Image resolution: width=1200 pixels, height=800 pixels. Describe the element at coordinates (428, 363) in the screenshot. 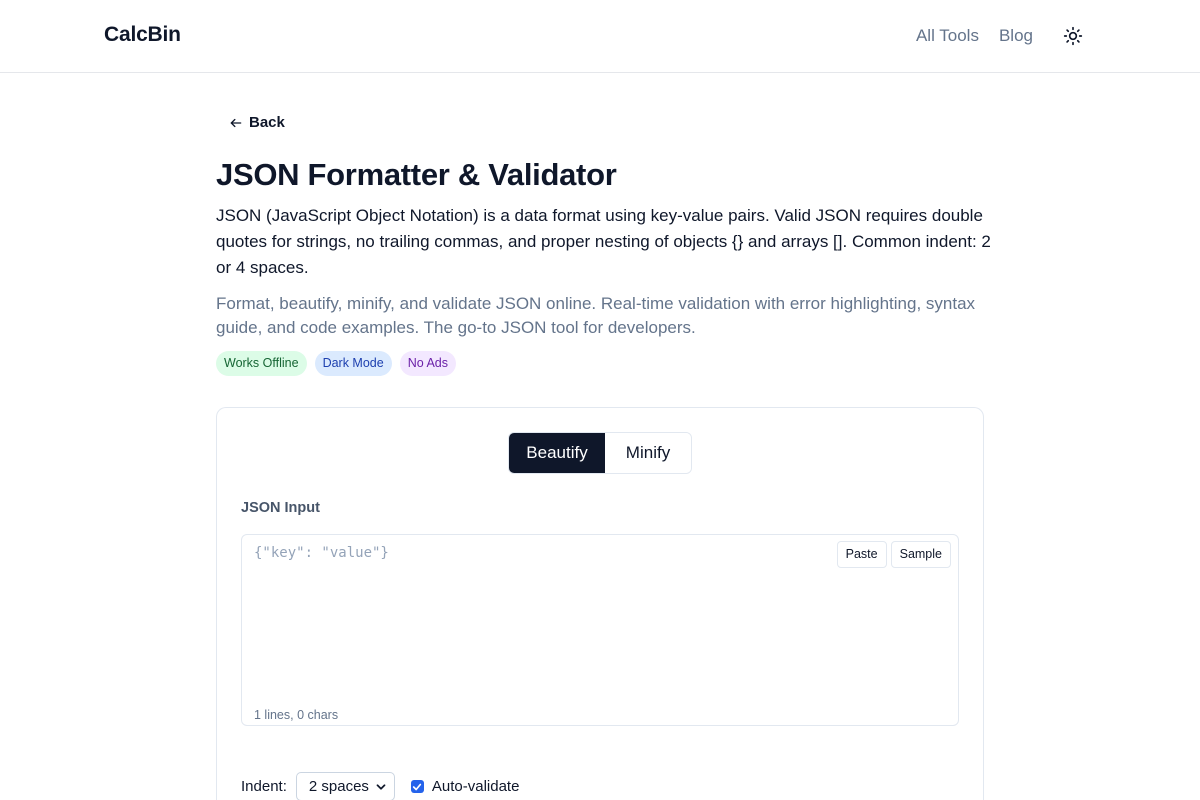

I see `badge-no-ads: No Ads` at that location.